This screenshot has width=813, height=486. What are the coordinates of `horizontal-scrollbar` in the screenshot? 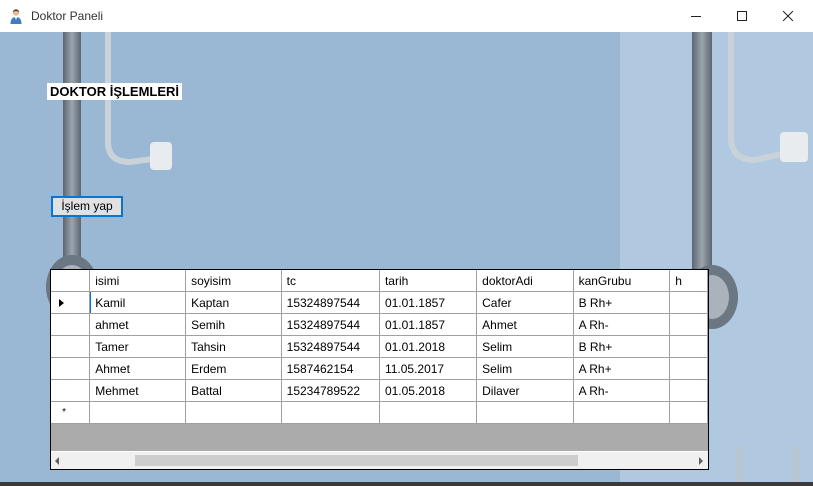 It's located at (379, 460).